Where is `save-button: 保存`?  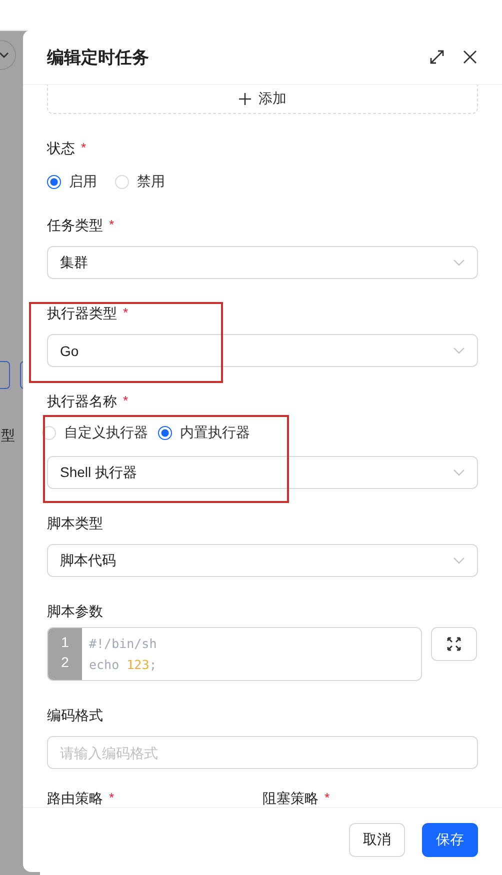 save-button: 保存 is located at coordinates (450, 840).